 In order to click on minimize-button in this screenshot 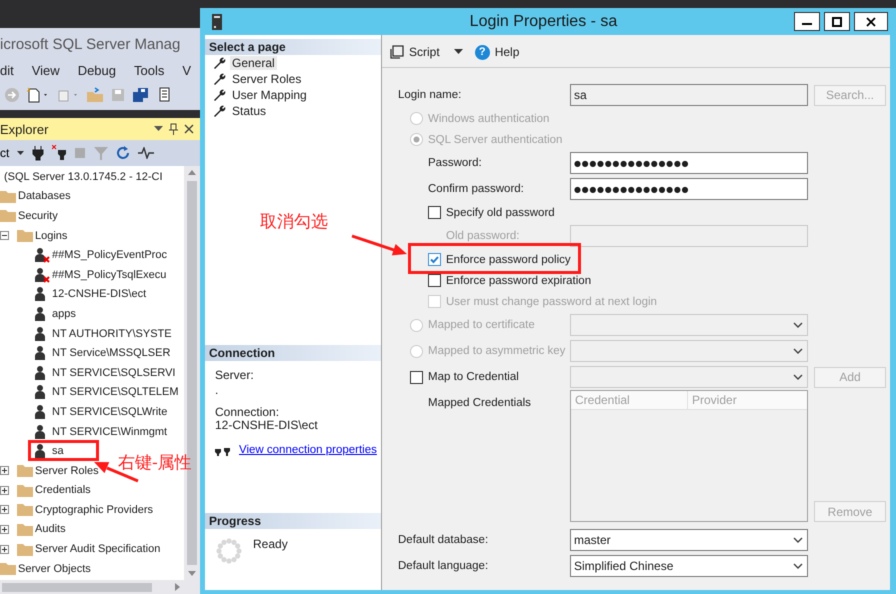, I will do `click(807, 21)`.